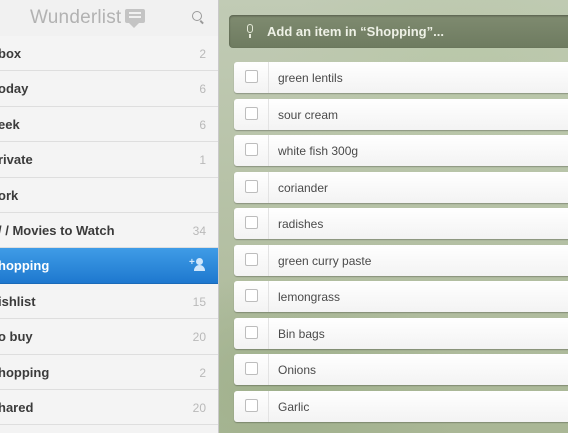 The width and height of the screenshot is (568, 433). Describe the element at coordinates (401, 150) in the screenshot. I see `task-row: white fish 300g` at that location.